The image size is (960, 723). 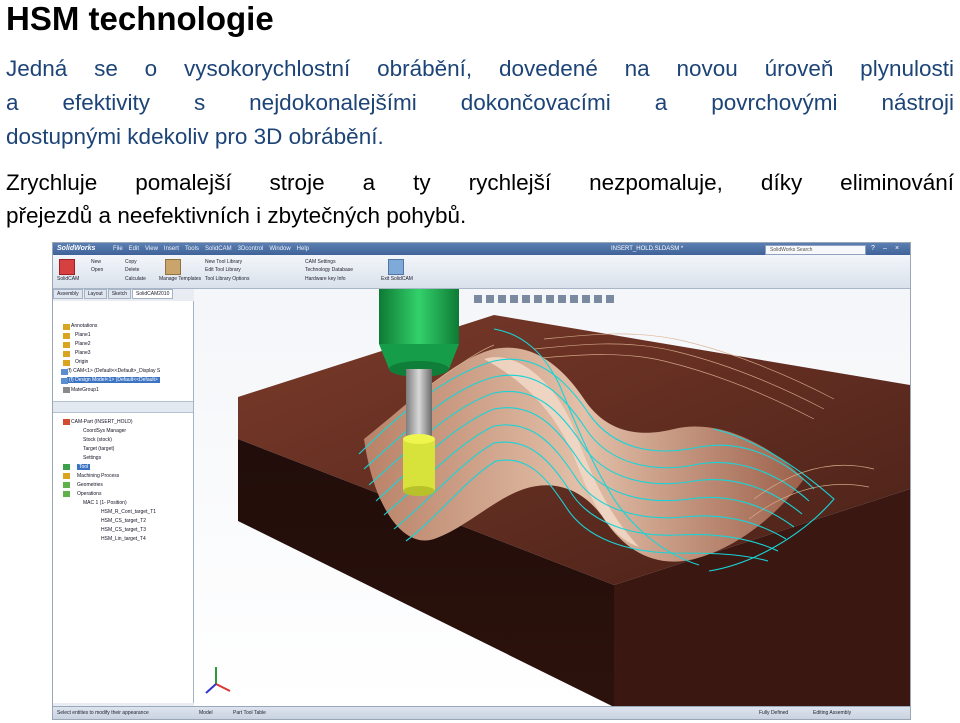 I want to click on app-logo: SolidWorks, so click(x=76, y=248).